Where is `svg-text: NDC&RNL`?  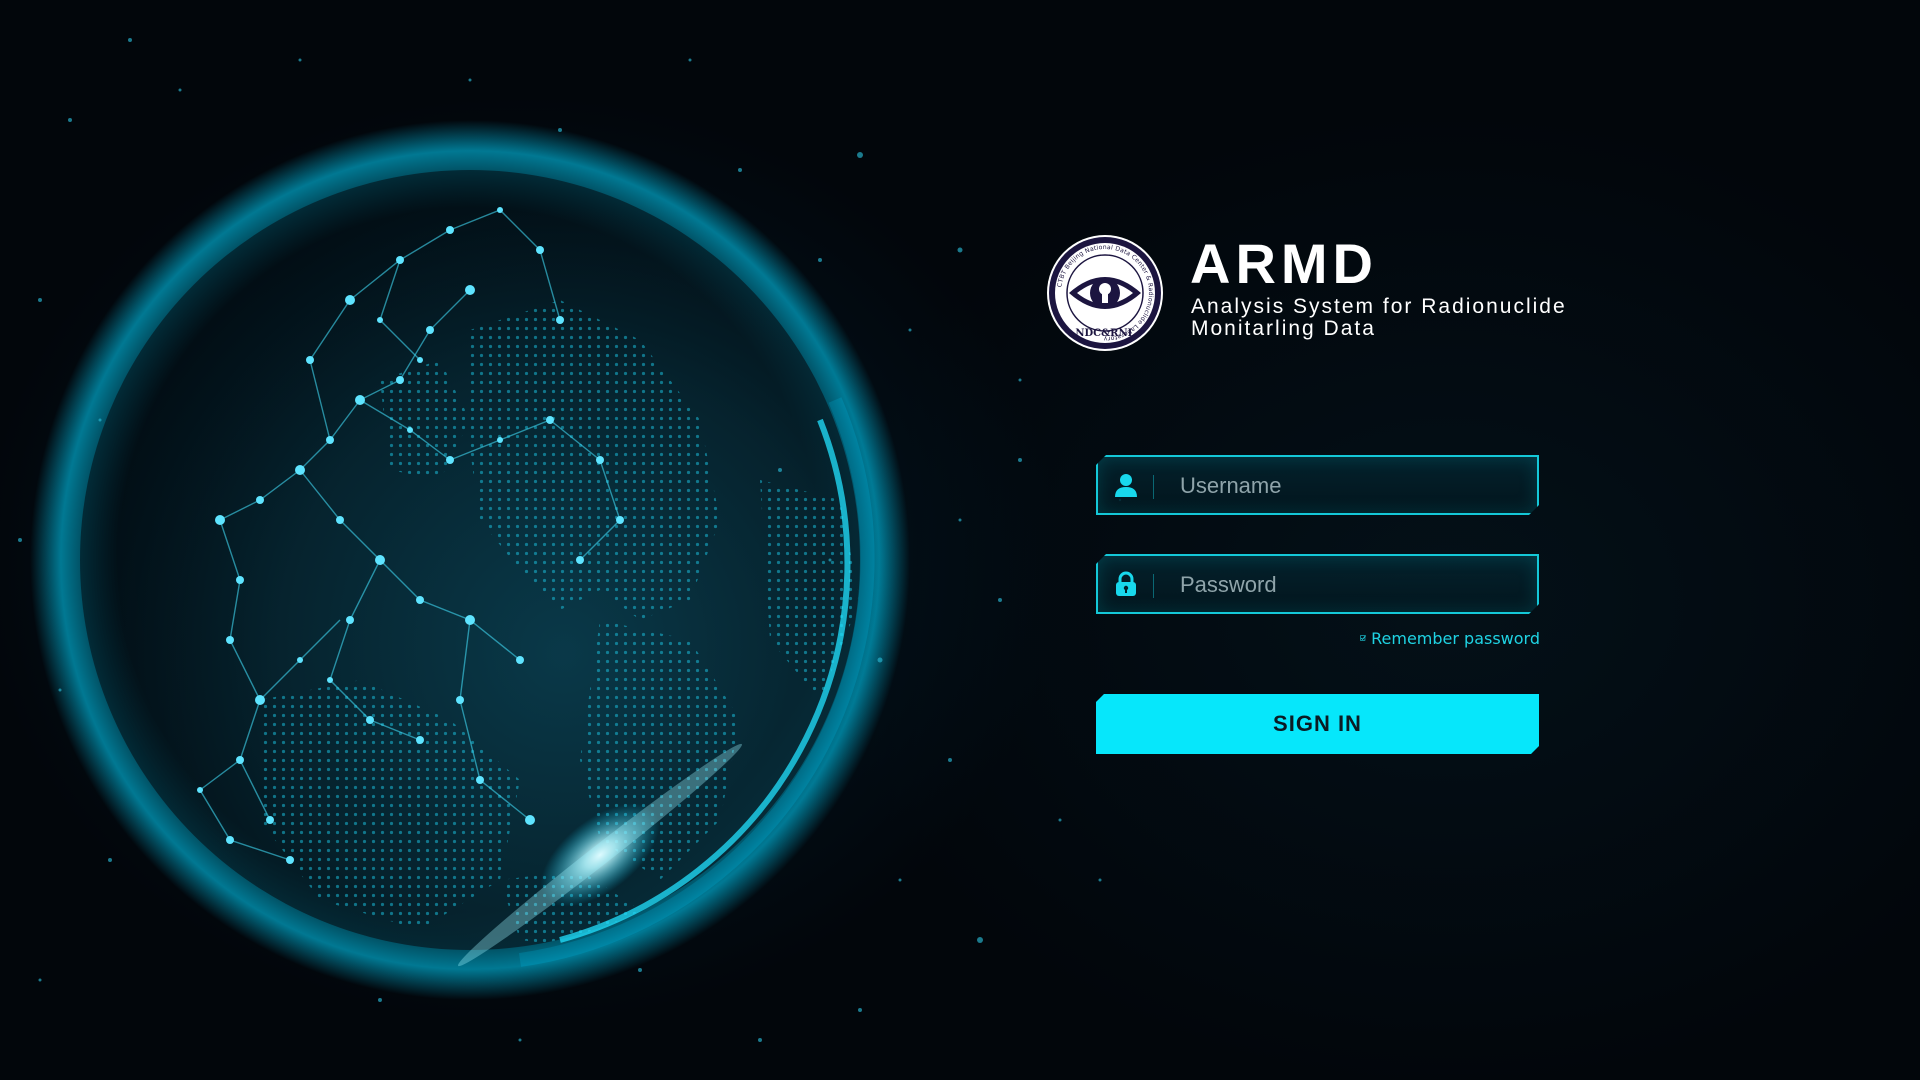
svg-text: NDC&RNL is located at coordinates (1104, 333).